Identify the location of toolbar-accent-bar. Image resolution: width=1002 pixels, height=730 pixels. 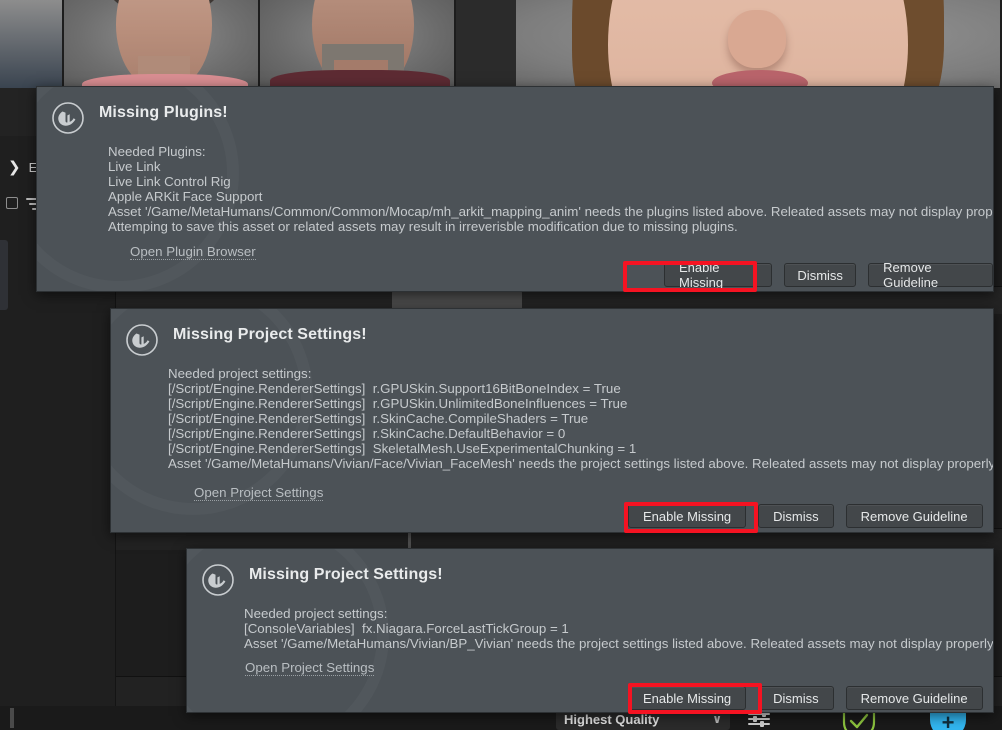
(12, 718).